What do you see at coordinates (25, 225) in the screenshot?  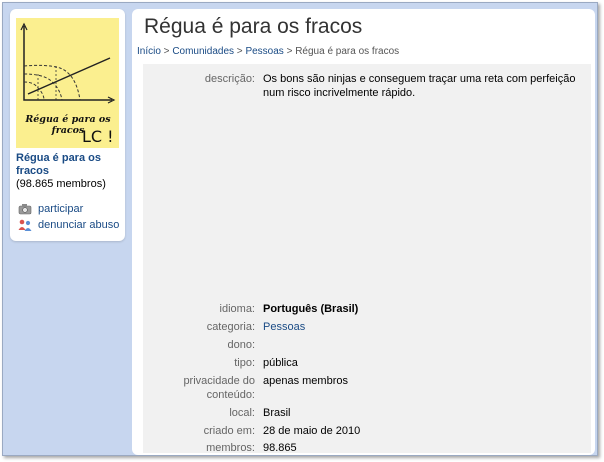 I see `people-icon` at bounding box center [25, 225].